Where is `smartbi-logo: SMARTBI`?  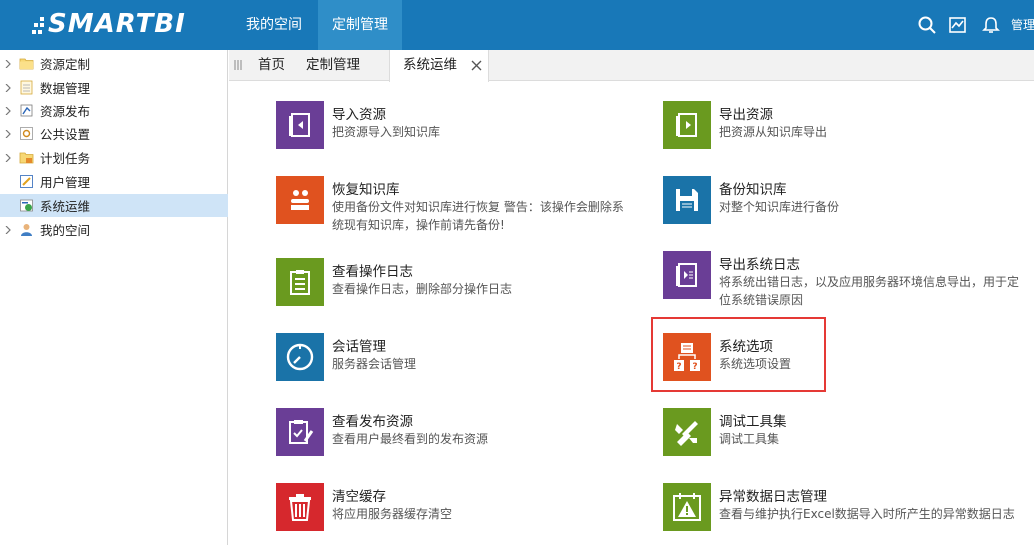
smartbi-logo: SMARTBI is located at coordinates (109, 24).